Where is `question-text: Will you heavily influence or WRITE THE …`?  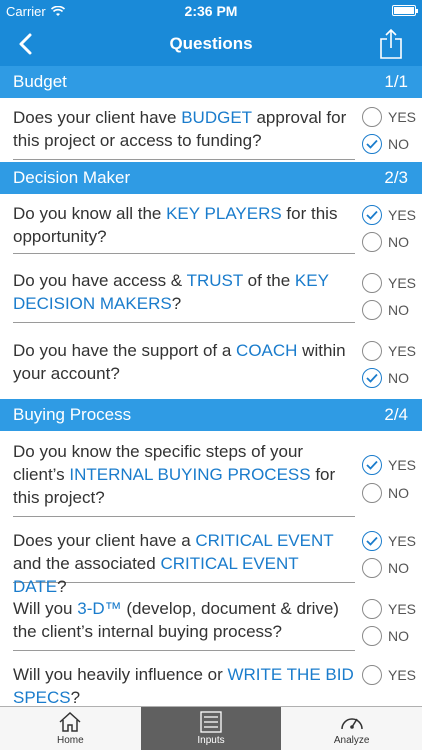 question-text: Will you heavily influence or WRITE THE … is located at coordinates (183, 685).